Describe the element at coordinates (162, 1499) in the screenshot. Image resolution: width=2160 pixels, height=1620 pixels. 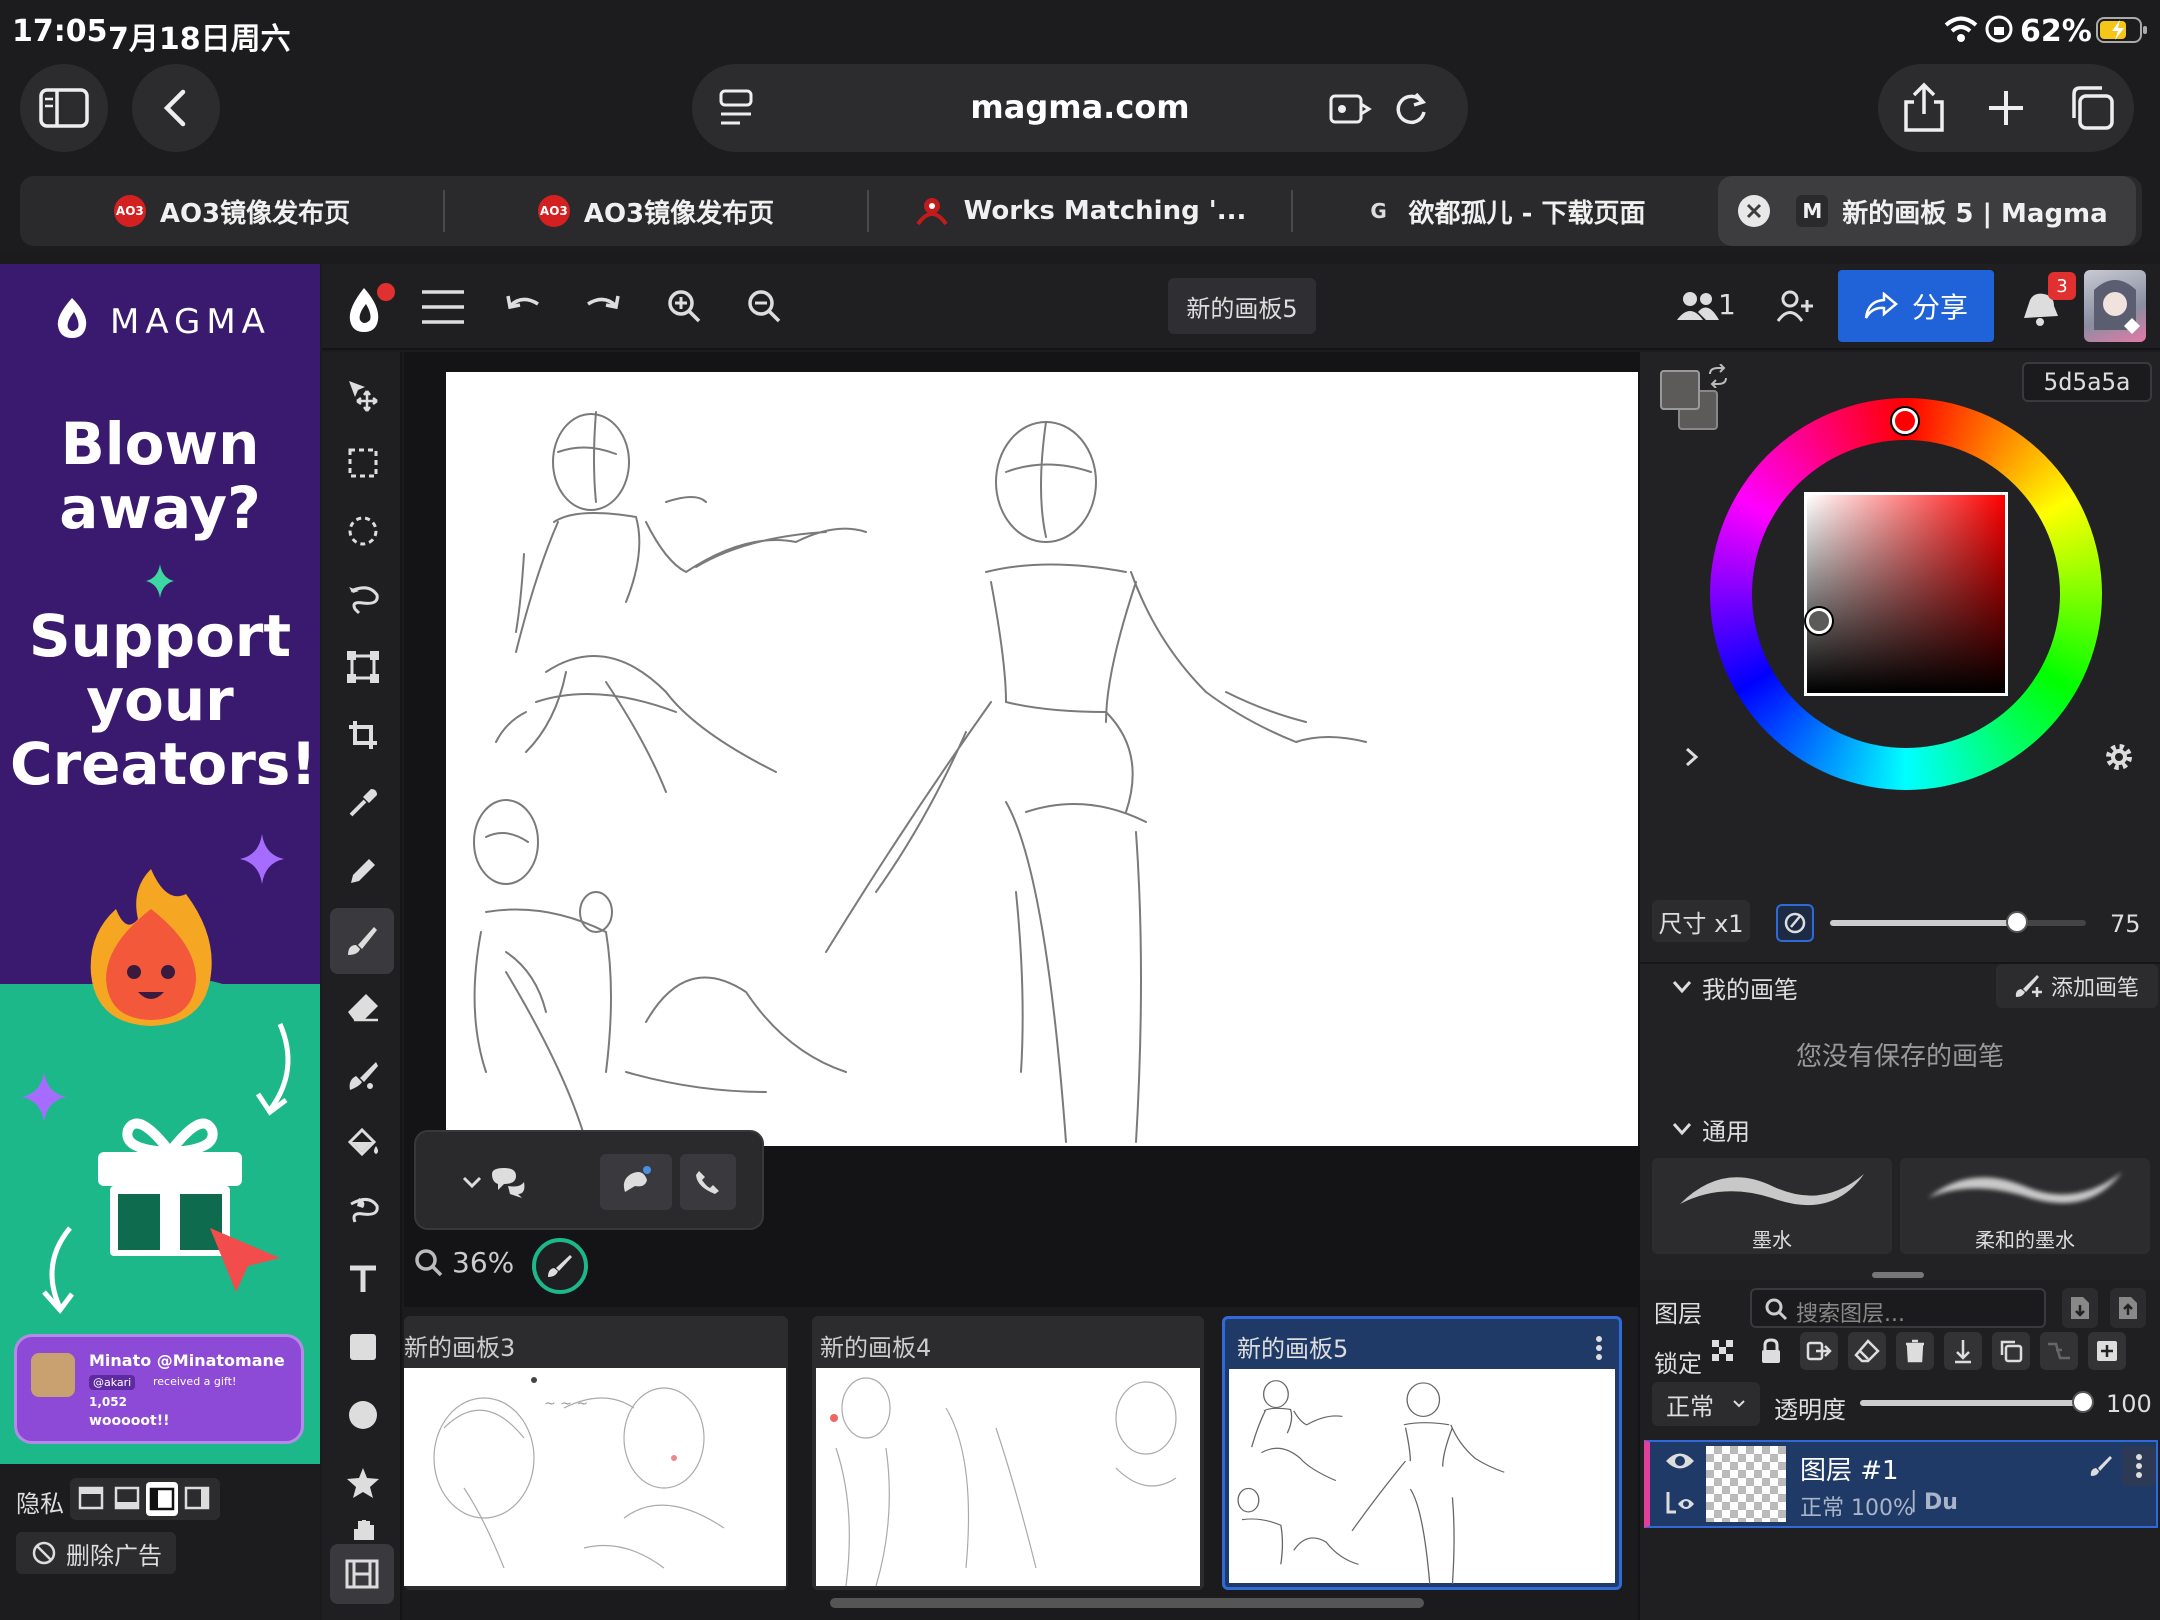
I see `layout-left-icon` at that location.